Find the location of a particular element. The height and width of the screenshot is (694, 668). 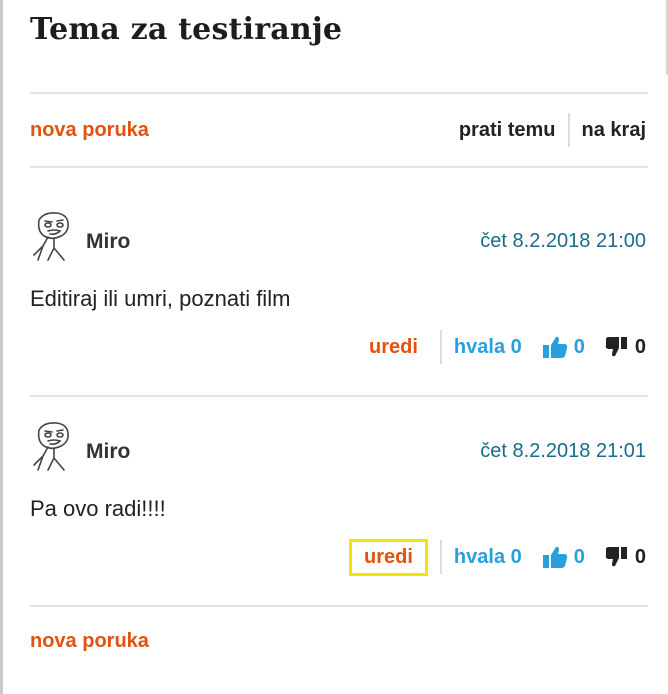

page-left-border is located at coordinates (1, 347).